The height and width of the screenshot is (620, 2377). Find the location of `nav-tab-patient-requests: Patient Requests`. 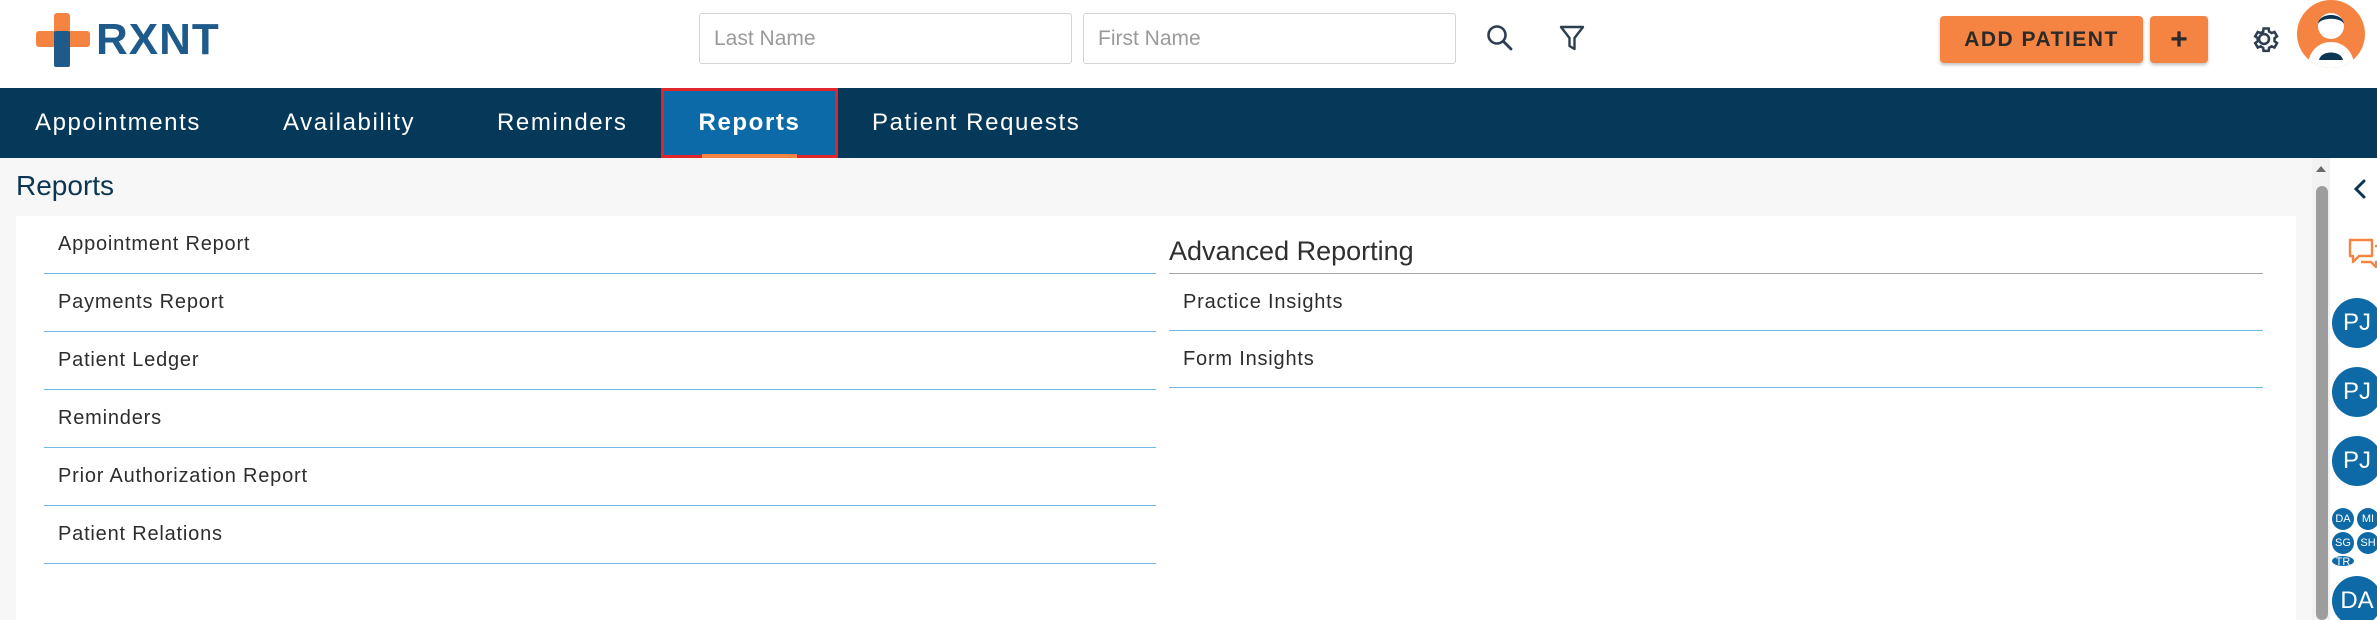

nav-tab-patient-requests: Patient Requests is located at coordinates (976, 123).